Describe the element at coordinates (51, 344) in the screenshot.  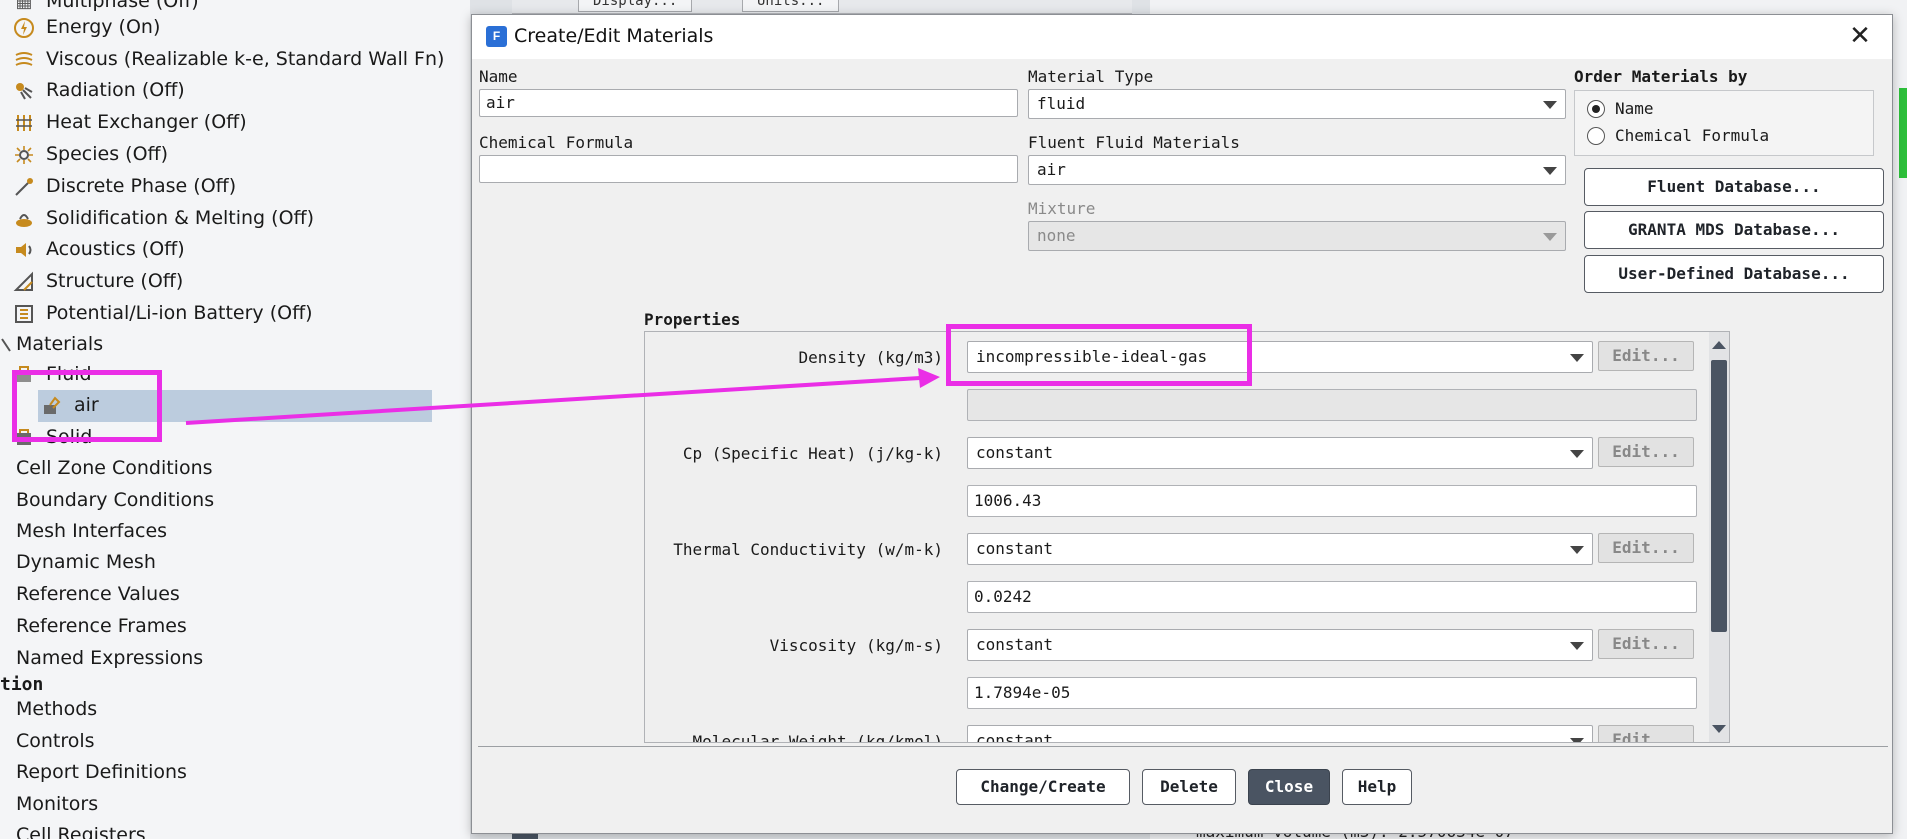
I see `tree-item-materials: Materials` at that location.